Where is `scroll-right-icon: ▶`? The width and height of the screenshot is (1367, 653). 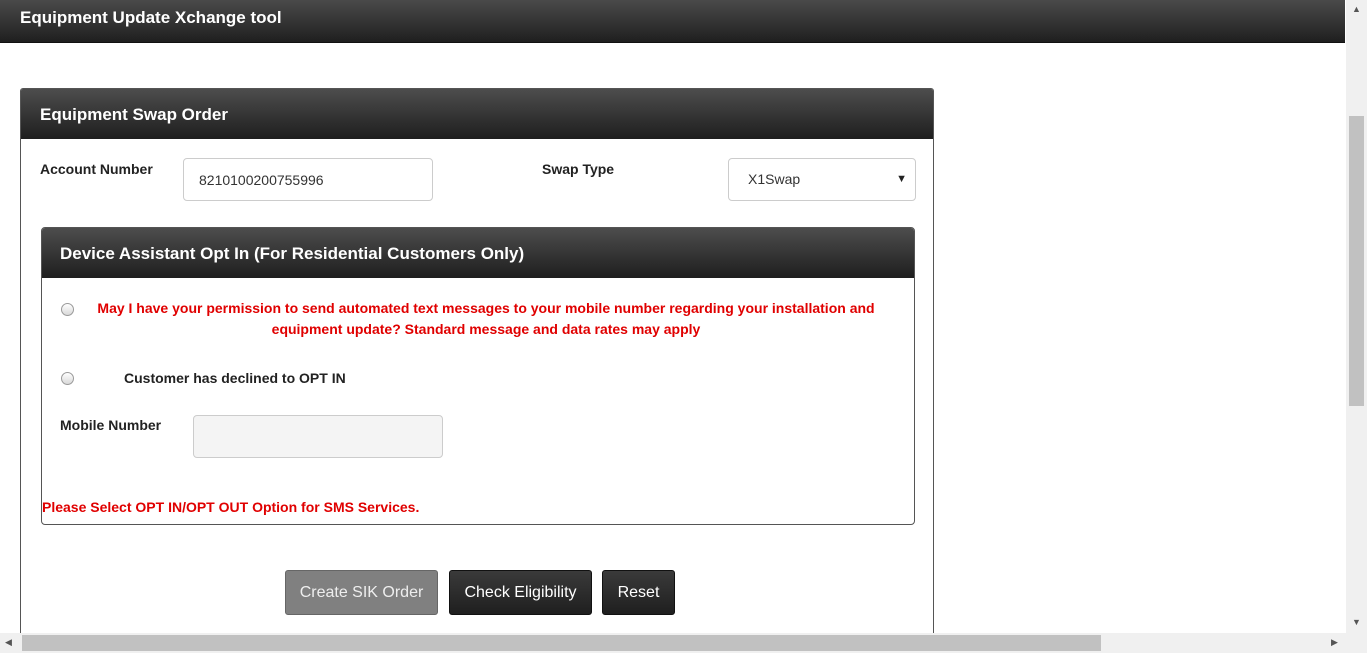 scroll-right-icon: ▶ is located at coordinates (1334, 642).